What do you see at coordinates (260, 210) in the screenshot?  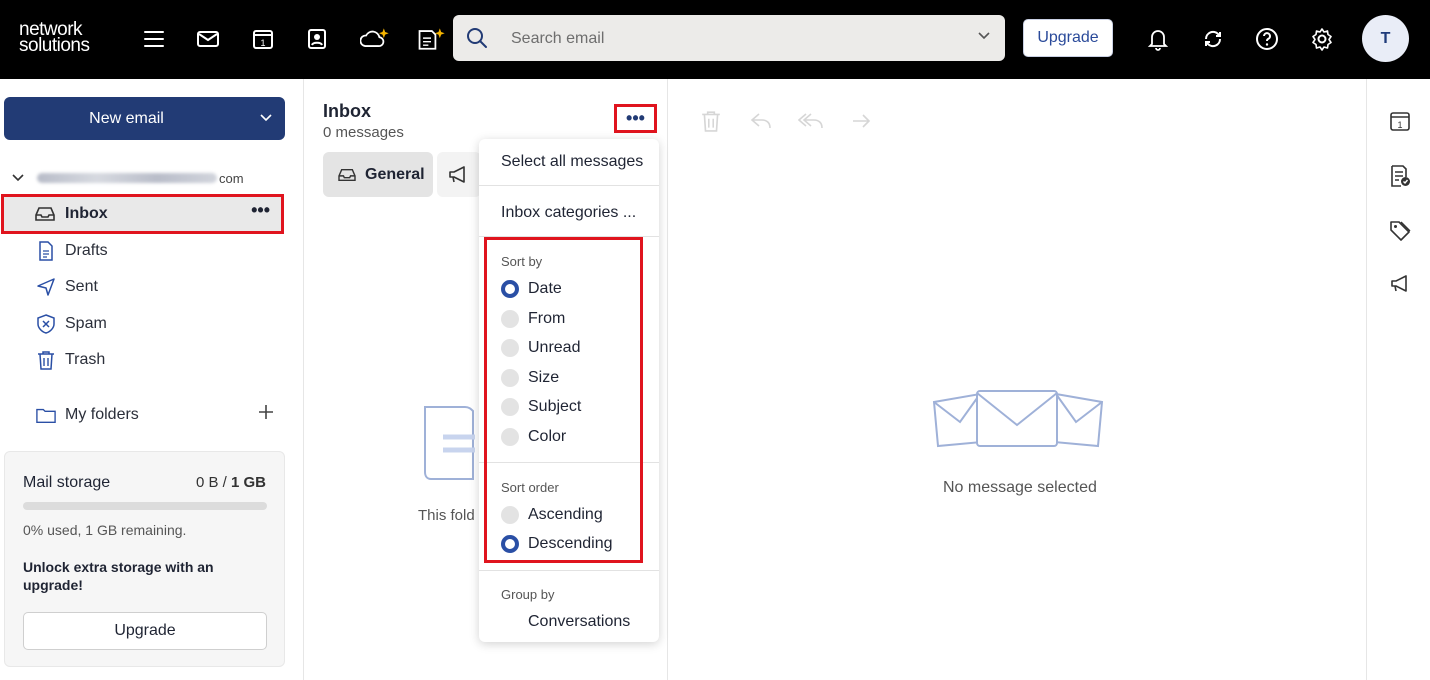 I see `inbox-more-options-button: •••` at bounding box center [260, 210].